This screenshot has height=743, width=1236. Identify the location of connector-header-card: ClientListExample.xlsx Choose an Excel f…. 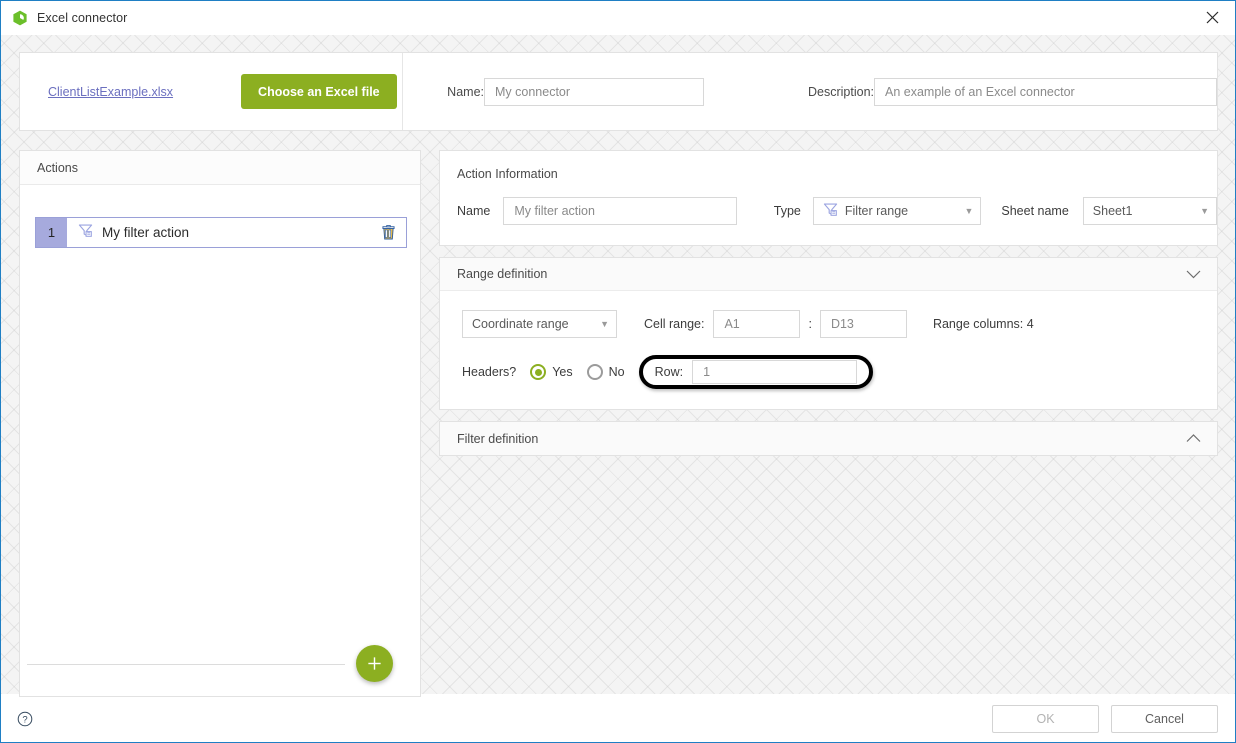
(618, 91).